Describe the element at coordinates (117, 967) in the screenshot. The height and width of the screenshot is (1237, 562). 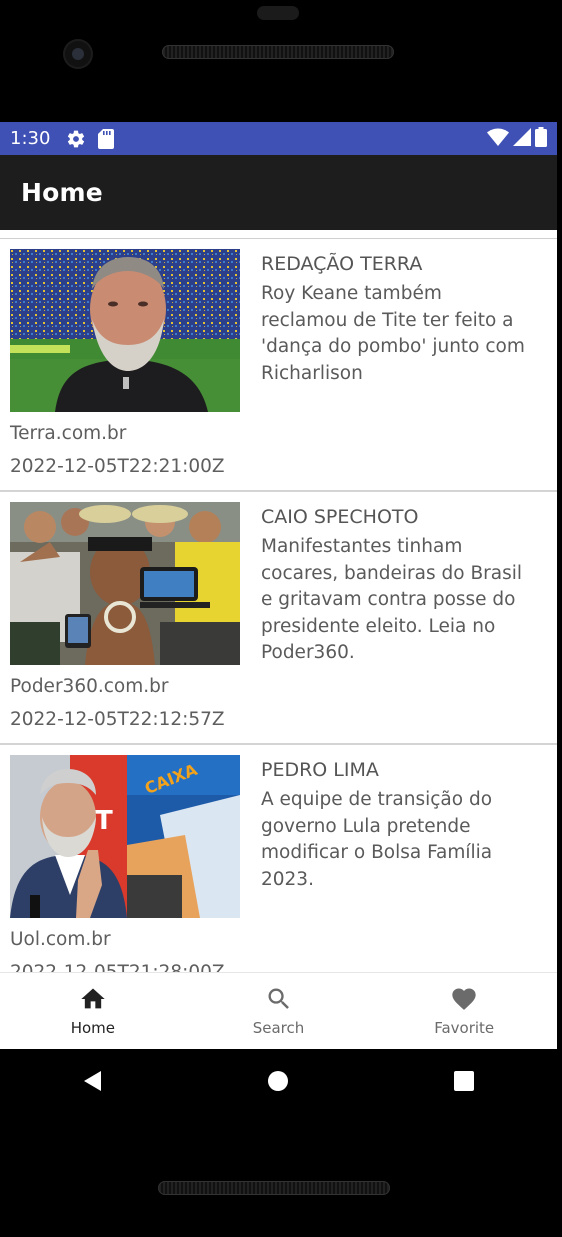
I see `article-date: 2022-12-05T21:28:00Z` at that location.